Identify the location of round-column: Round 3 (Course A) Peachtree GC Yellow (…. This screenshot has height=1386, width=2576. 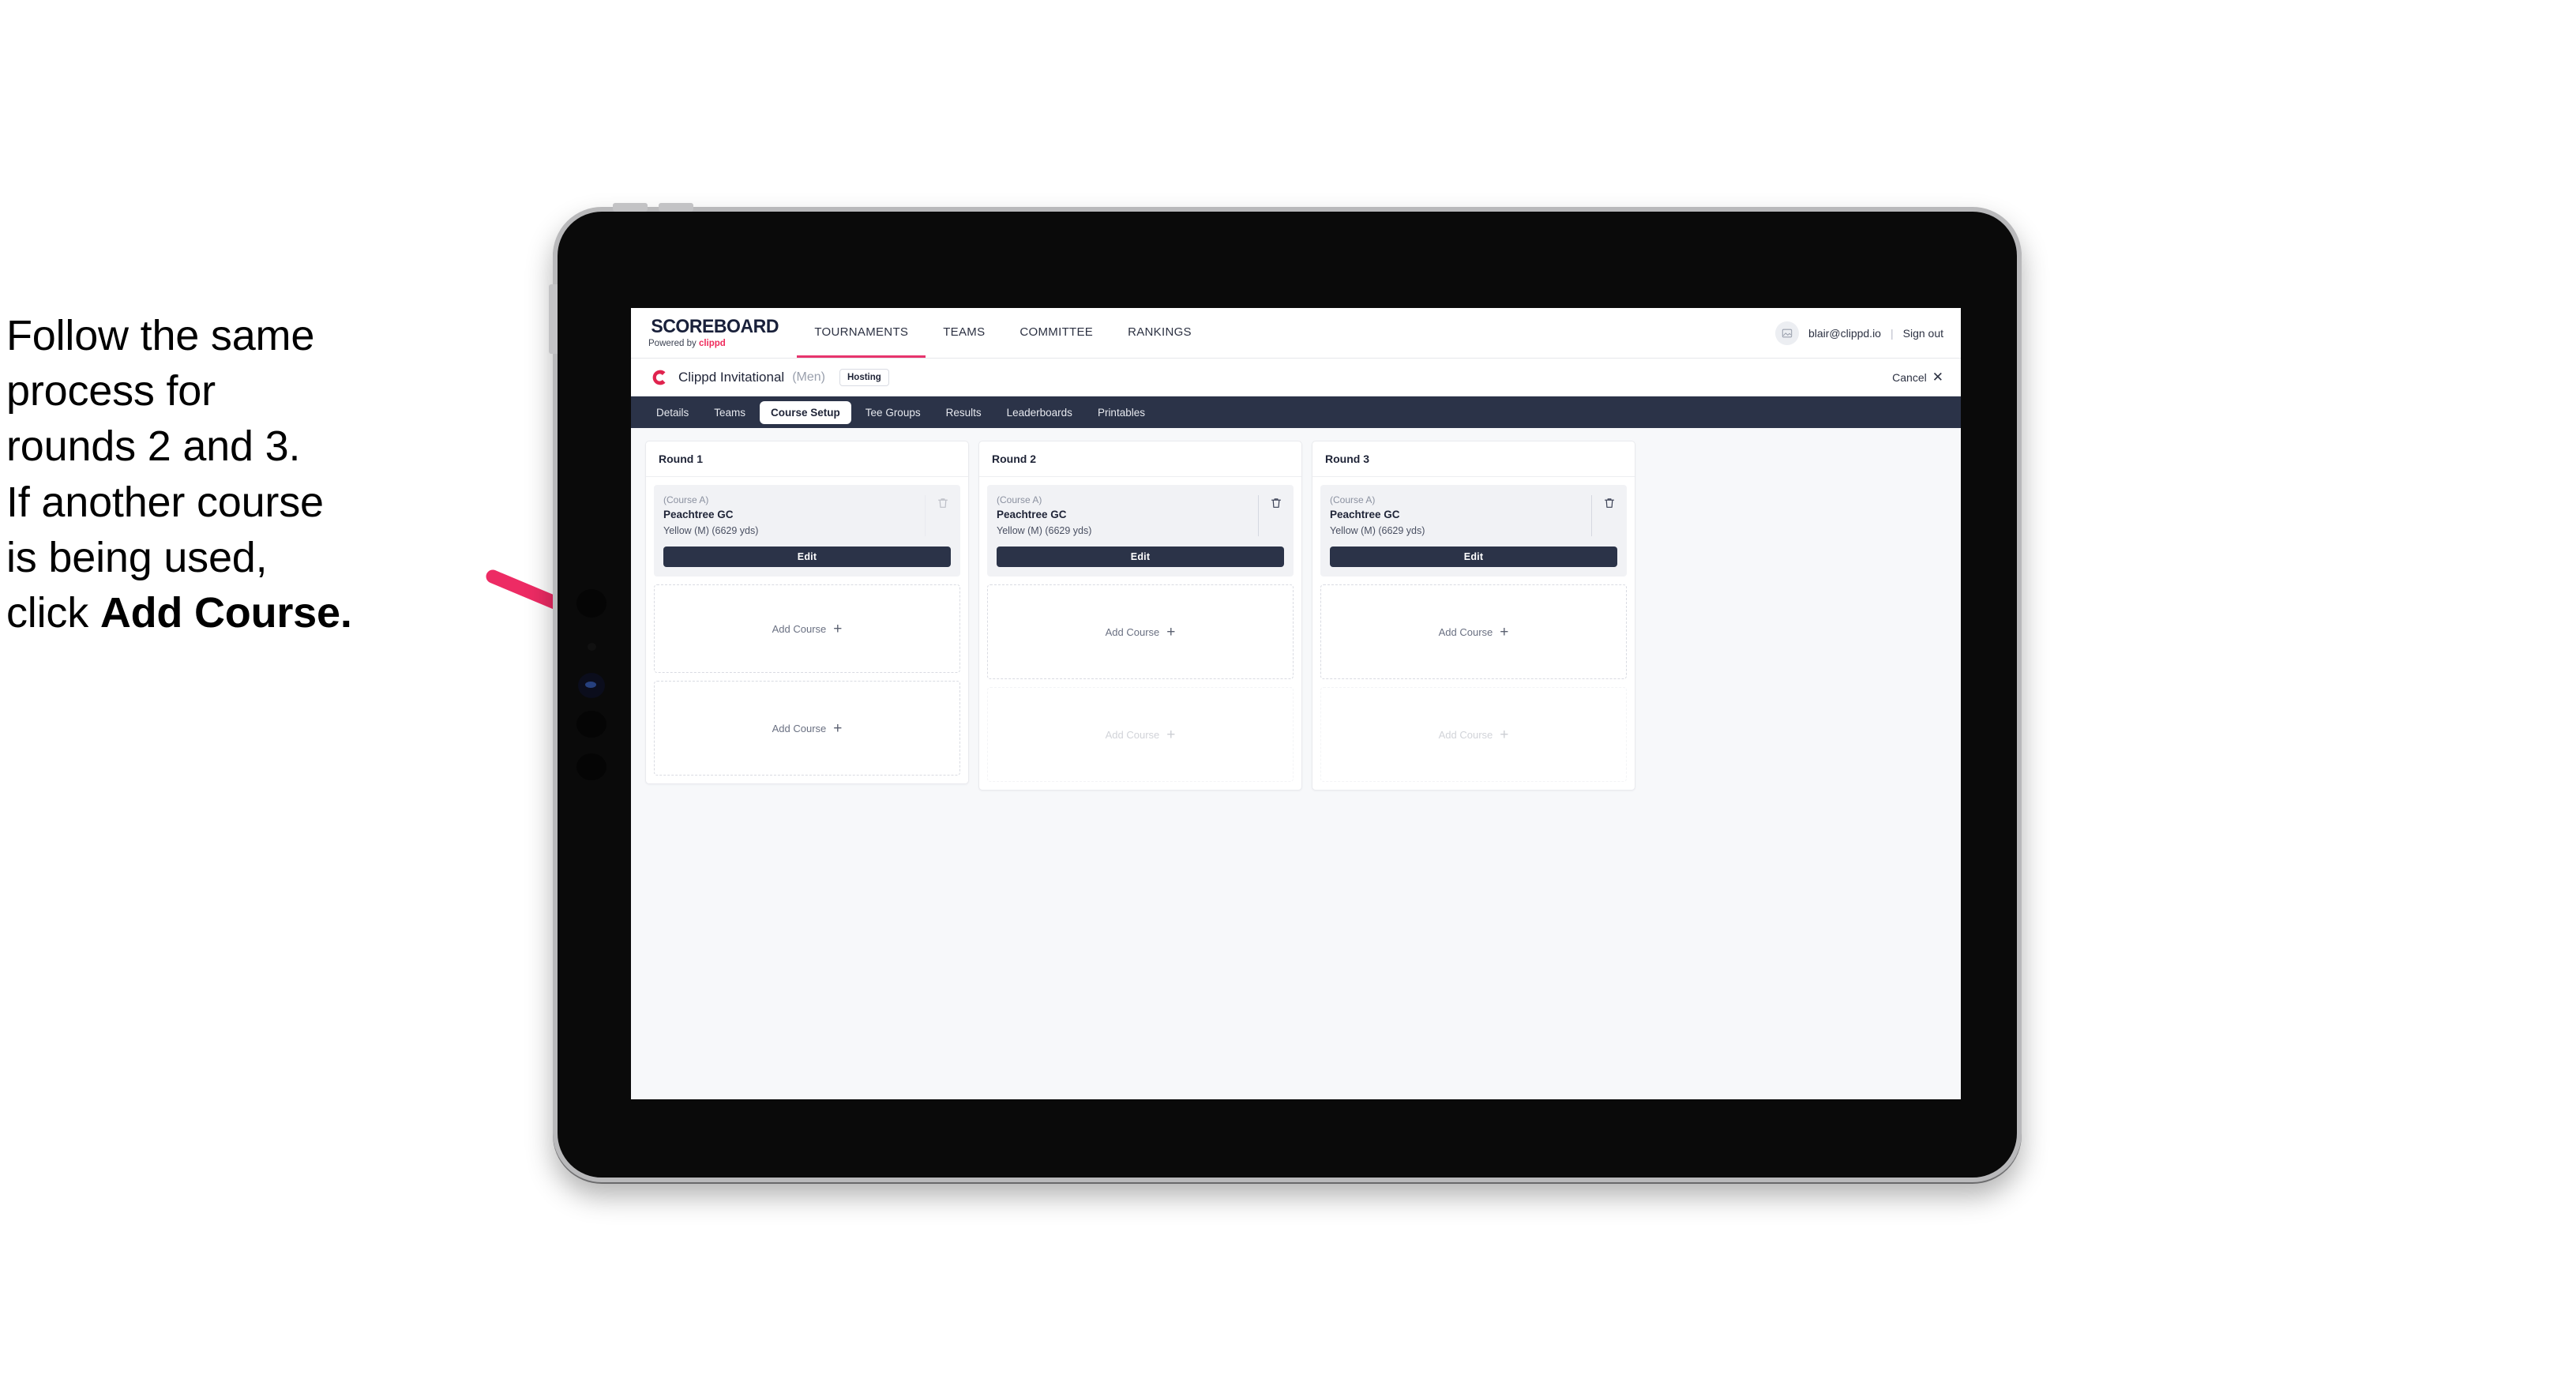
(1473, 616).